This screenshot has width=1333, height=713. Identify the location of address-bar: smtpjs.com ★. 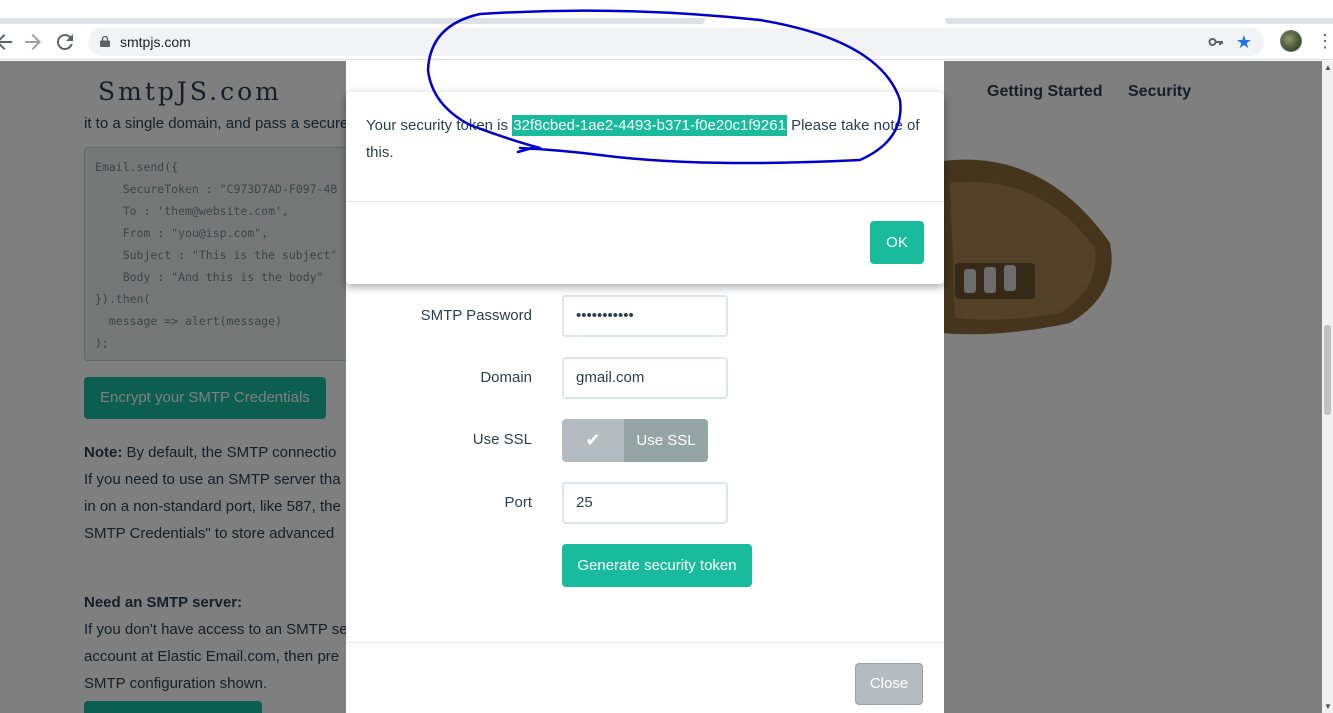
(676, 42).